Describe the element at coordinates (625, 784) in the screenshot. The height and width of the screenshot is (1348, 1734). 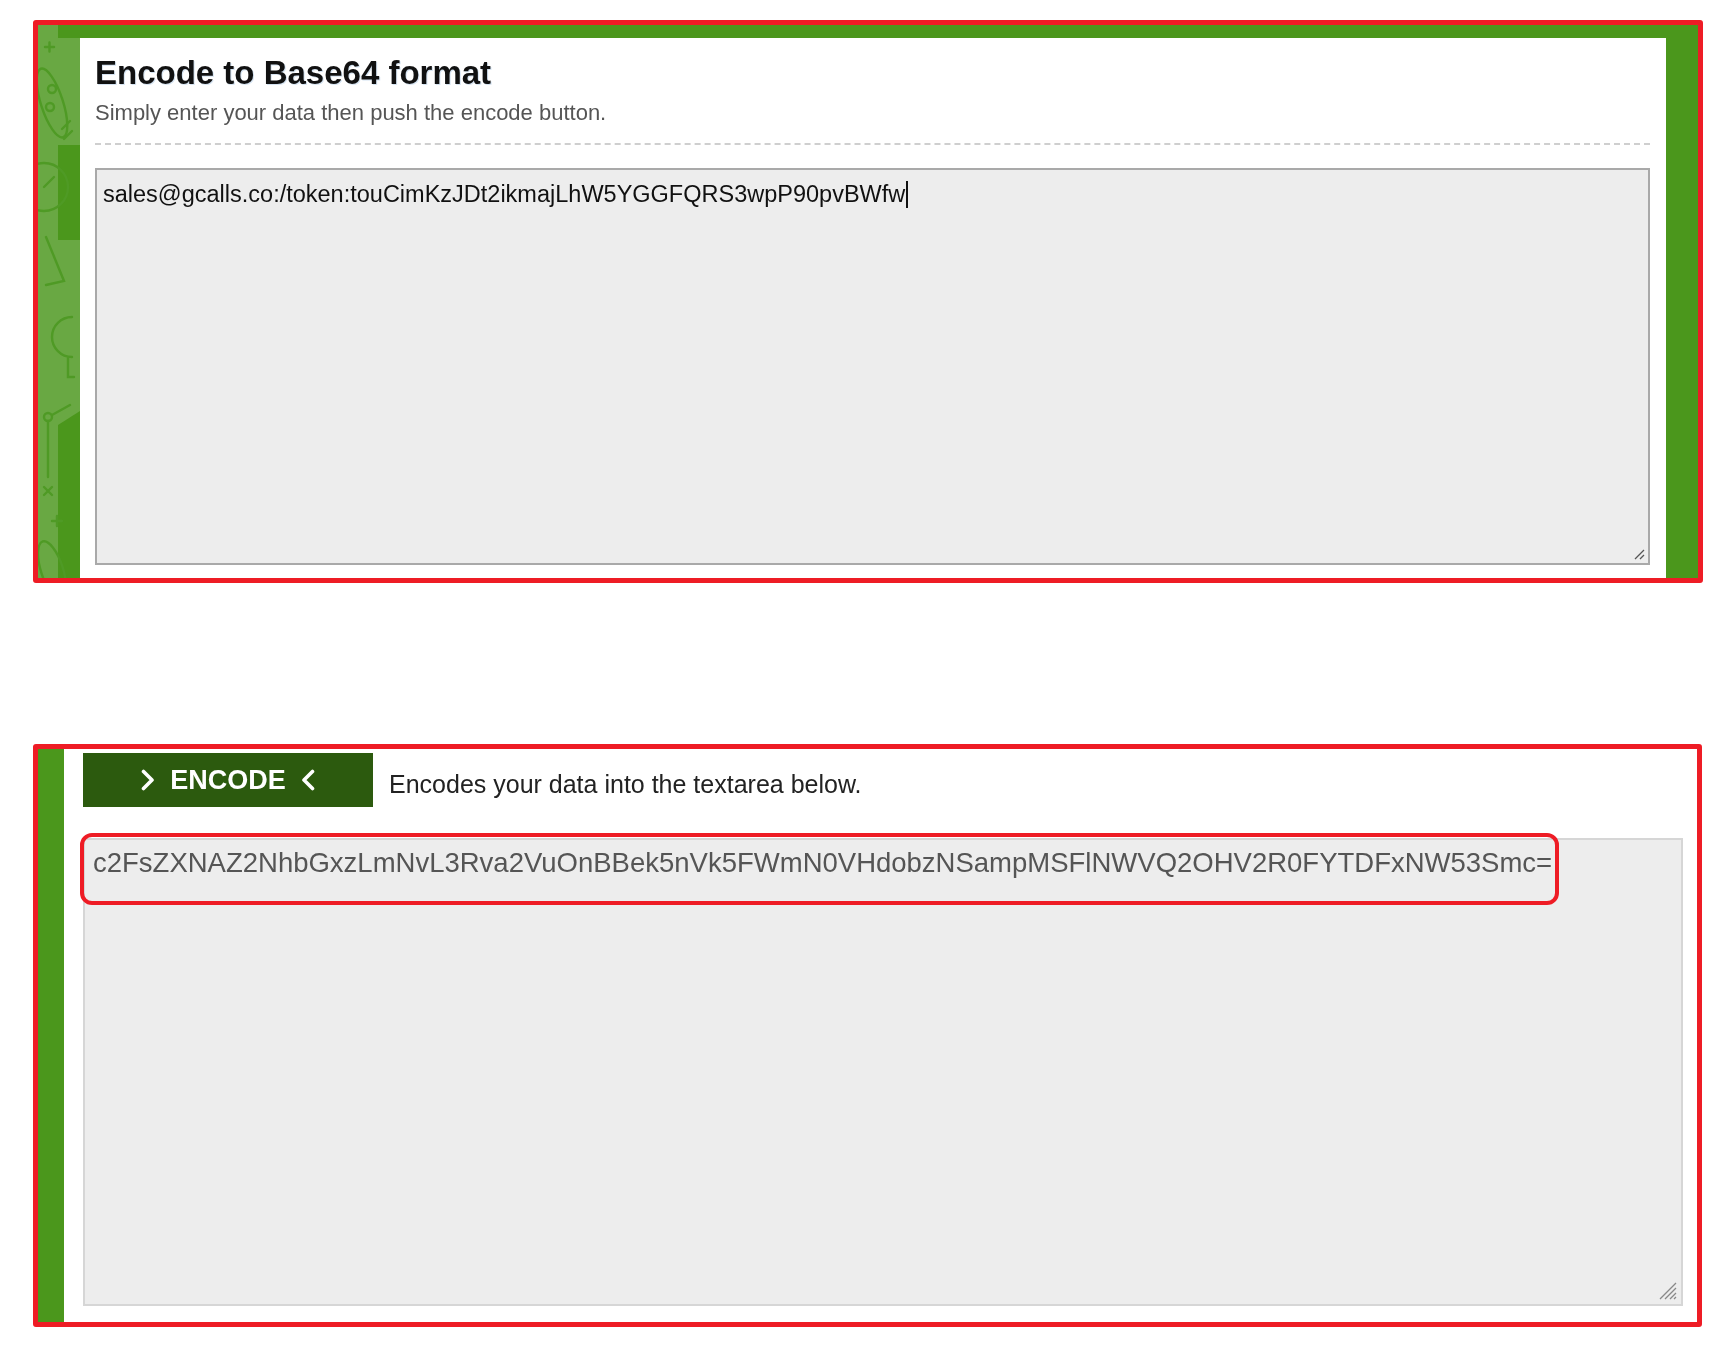
I see `button-description: Encodes your data into the textarea below.` at that location.